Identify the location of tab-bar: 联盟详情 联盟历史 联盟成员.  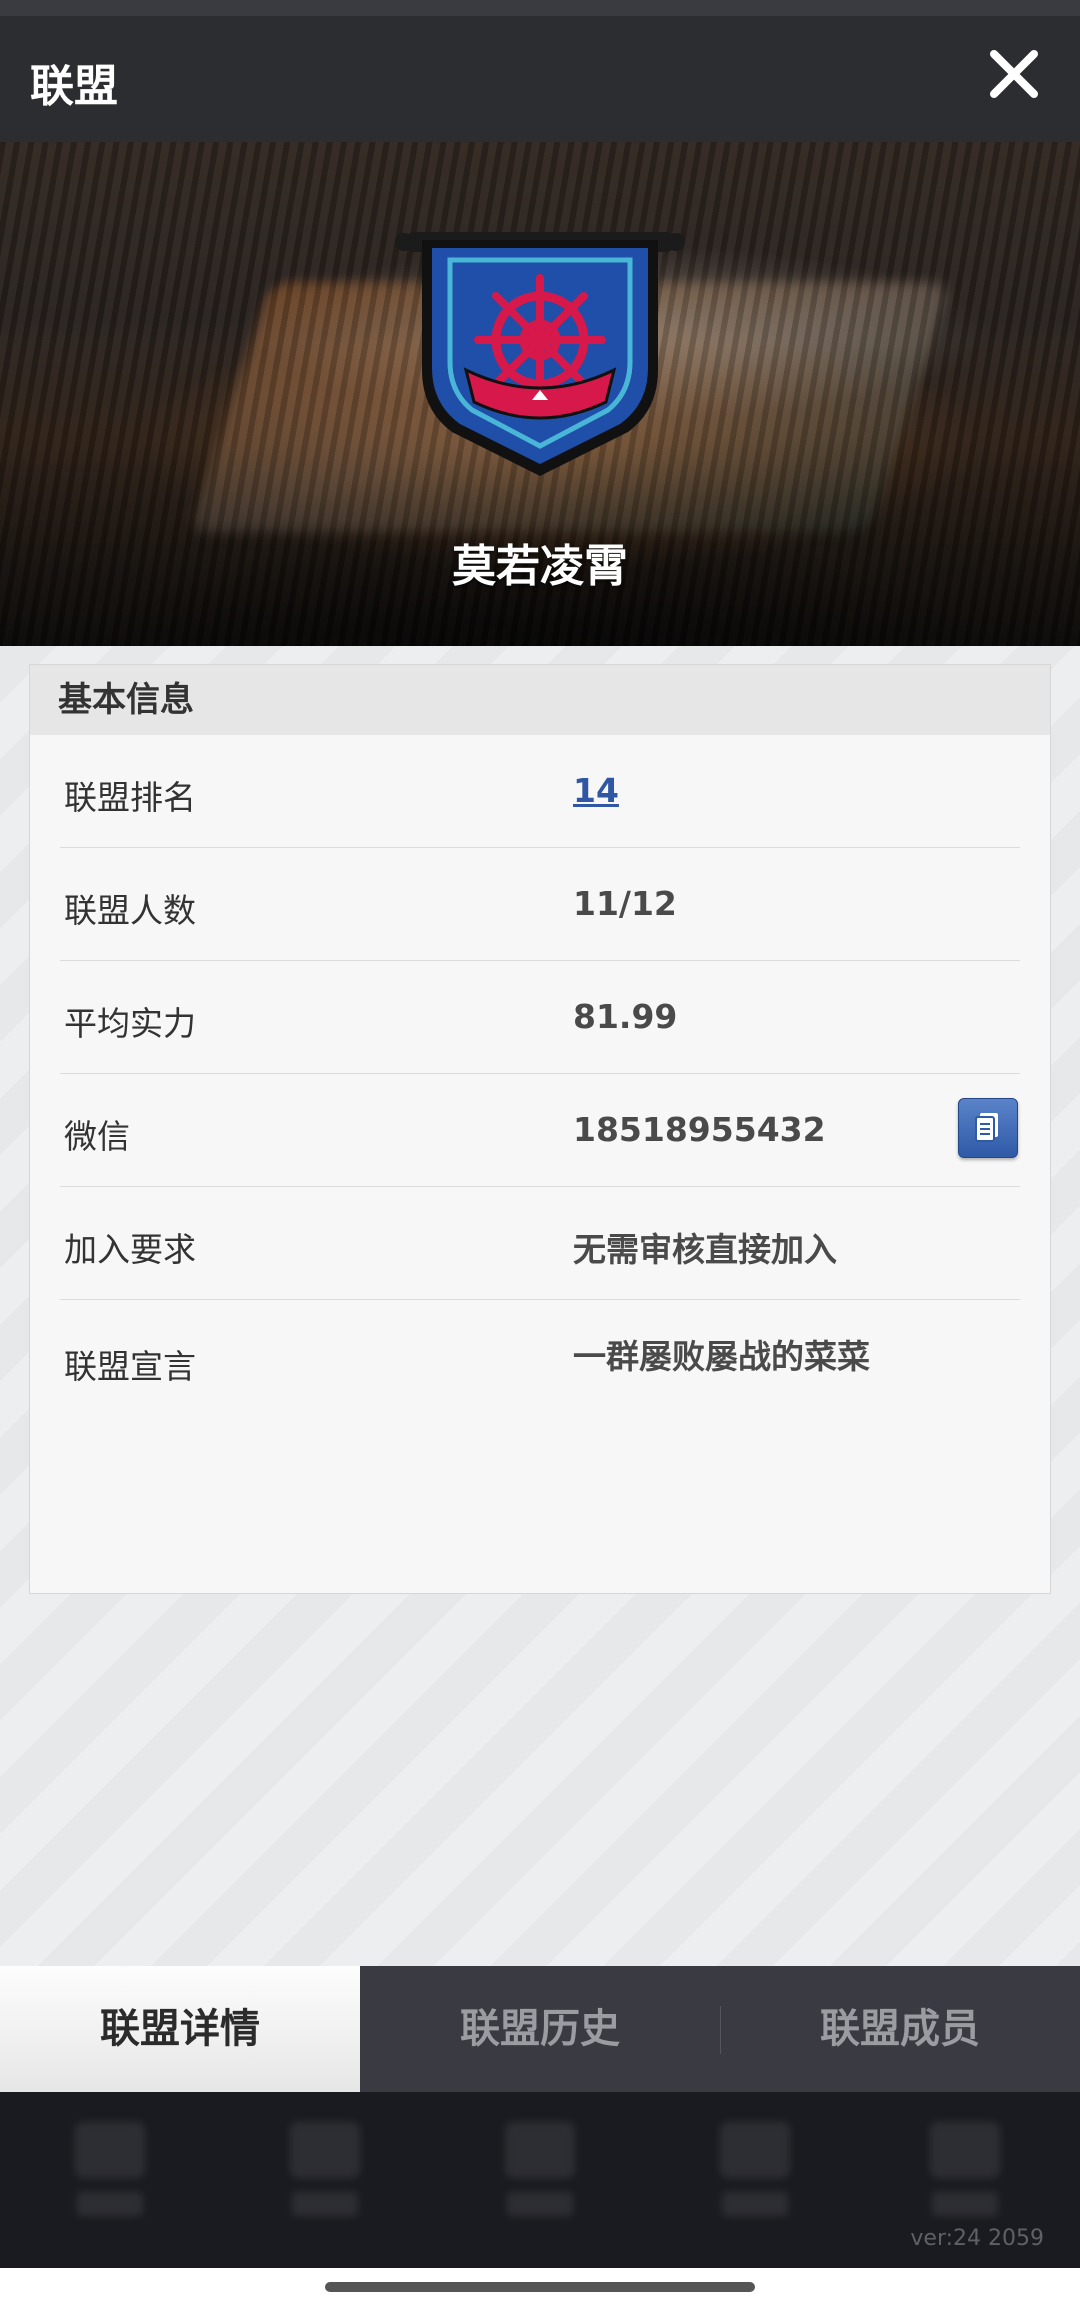
(540, 2029).